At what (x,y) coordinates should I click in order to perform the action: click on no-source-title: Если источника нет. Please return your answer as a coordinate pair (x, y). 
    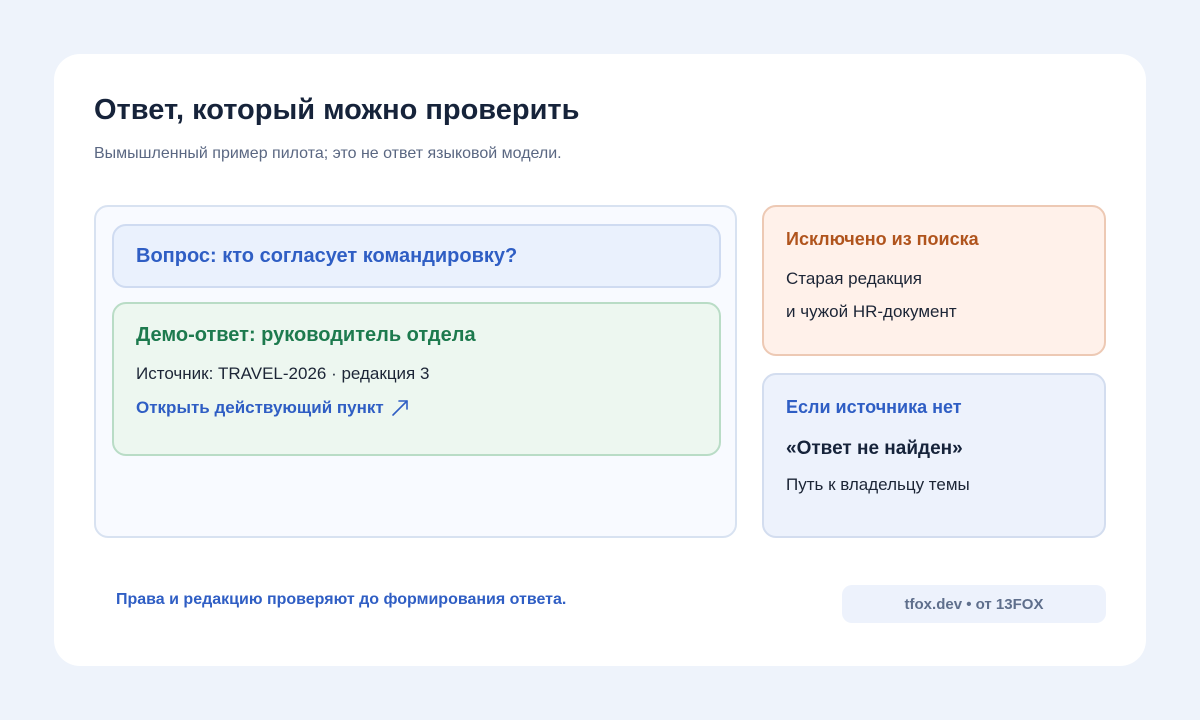
    Looking at the image, I should click on (874, 407).